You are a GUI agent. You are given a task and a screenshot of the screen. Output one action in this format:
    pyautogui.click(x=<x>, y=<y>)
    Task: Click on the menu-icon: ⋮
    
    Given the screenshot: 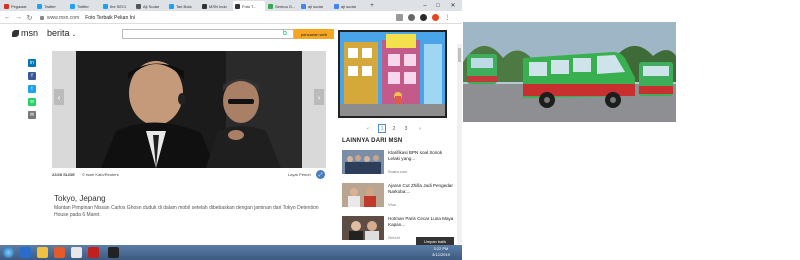 What is the action you would take?
    pyautogui.click(x=447, y=17)
    